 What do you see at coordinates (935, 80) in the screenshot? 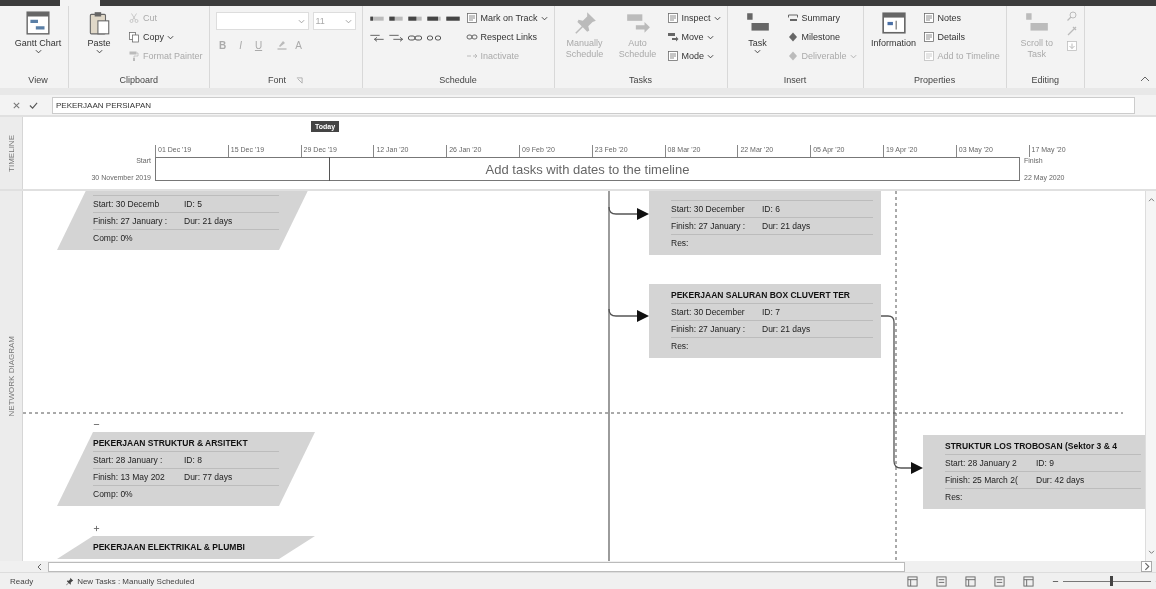
I see `group-label: Properties` at bounding box center [935, 80].